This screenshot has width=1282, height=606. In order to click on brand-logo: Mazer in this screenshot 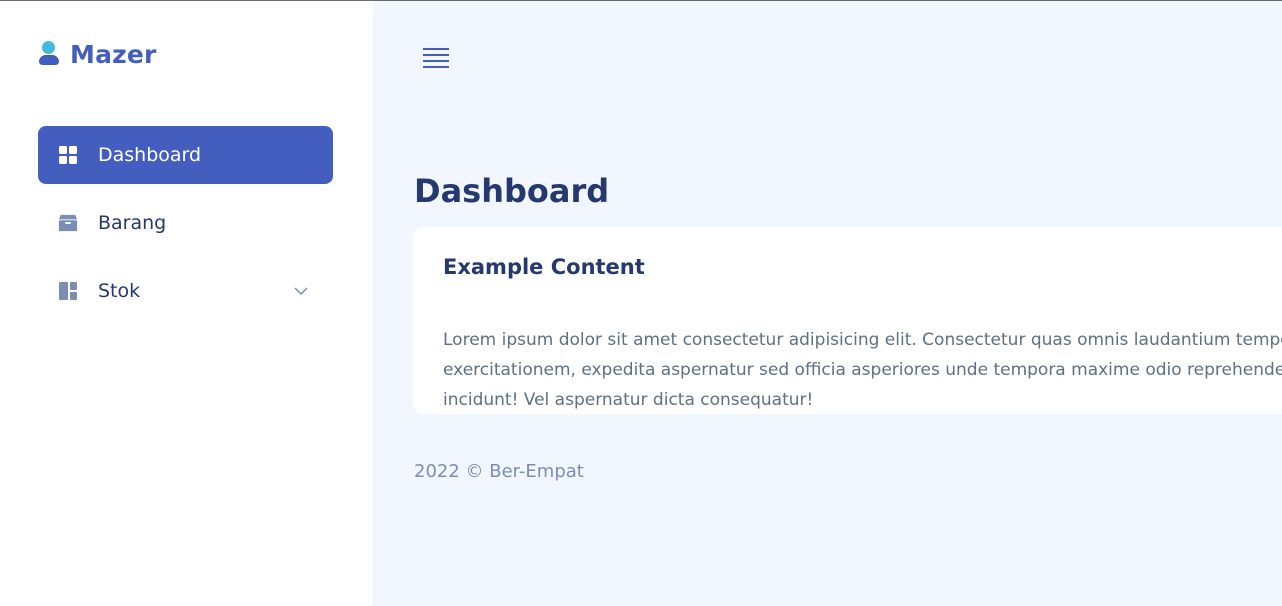, I will do `click(97, 54)`.